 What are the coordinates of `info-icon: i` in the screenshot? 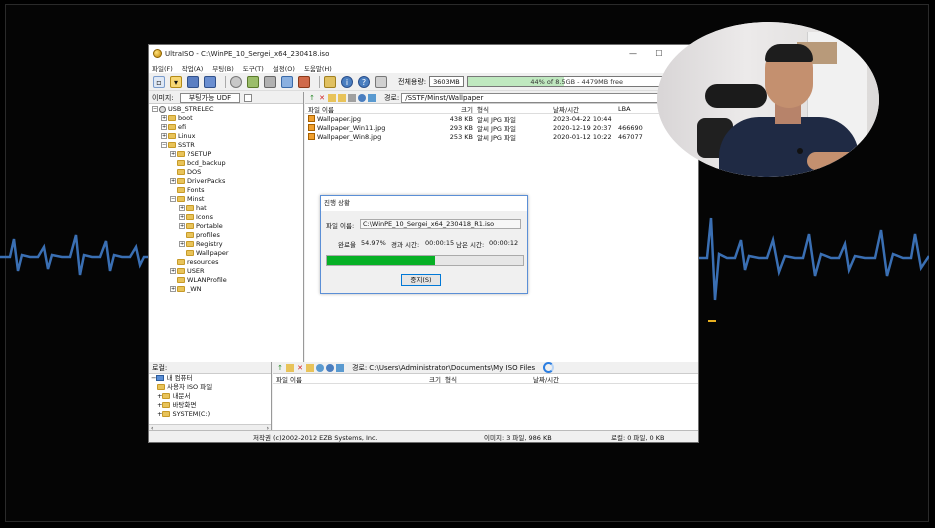 It's located at (347, 81).